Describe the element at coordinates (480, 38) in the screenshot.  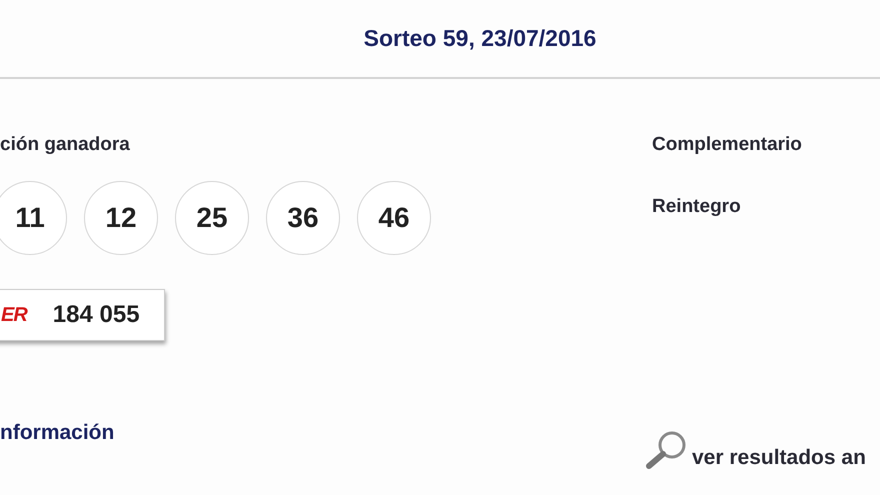
I see `draw-title: Sorteo 59, 23/07/2016` at that location.